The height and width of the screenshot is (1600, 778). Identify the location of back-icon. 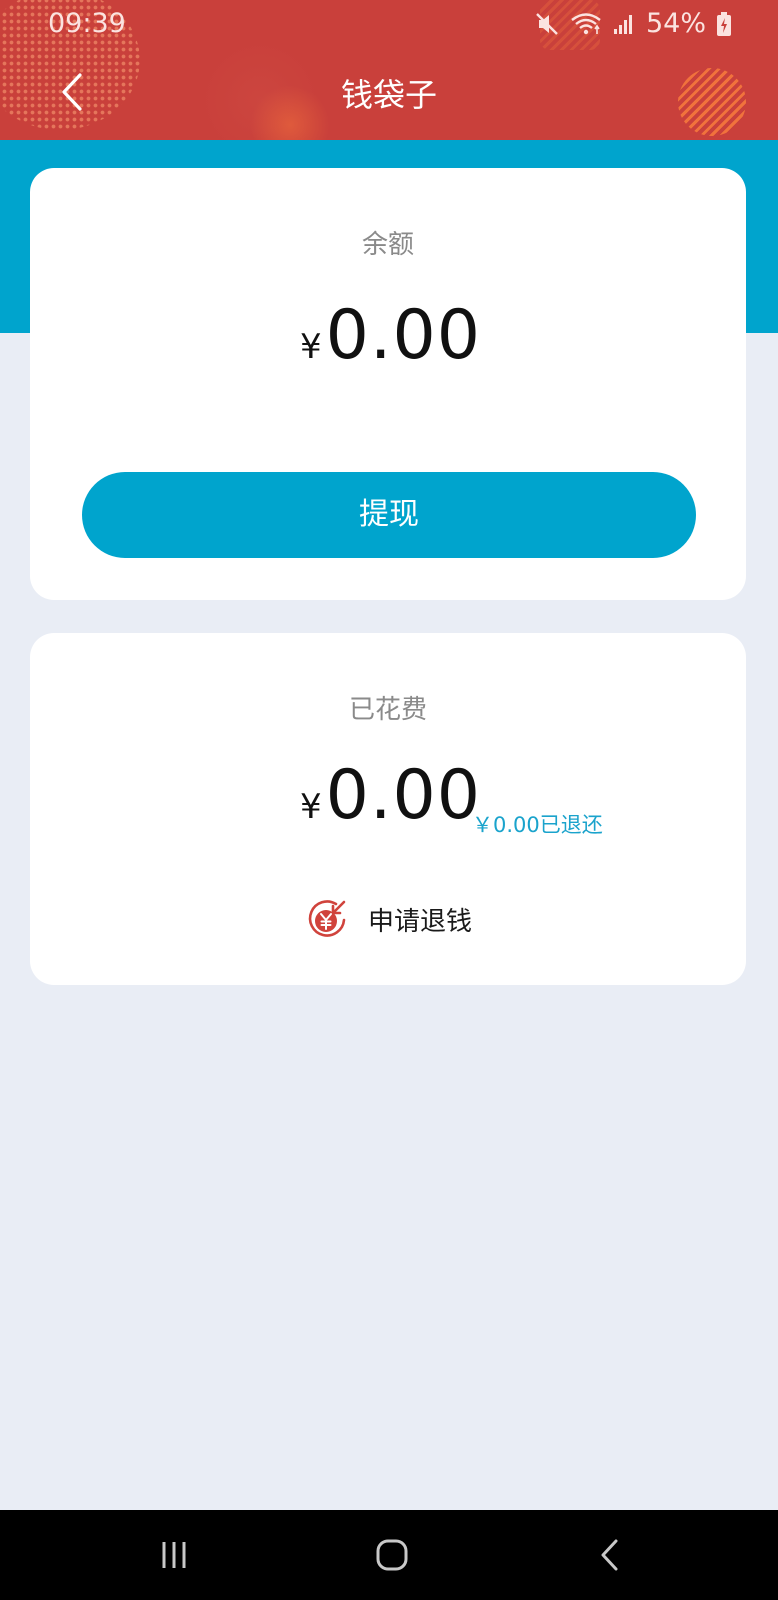
(609, 1555).